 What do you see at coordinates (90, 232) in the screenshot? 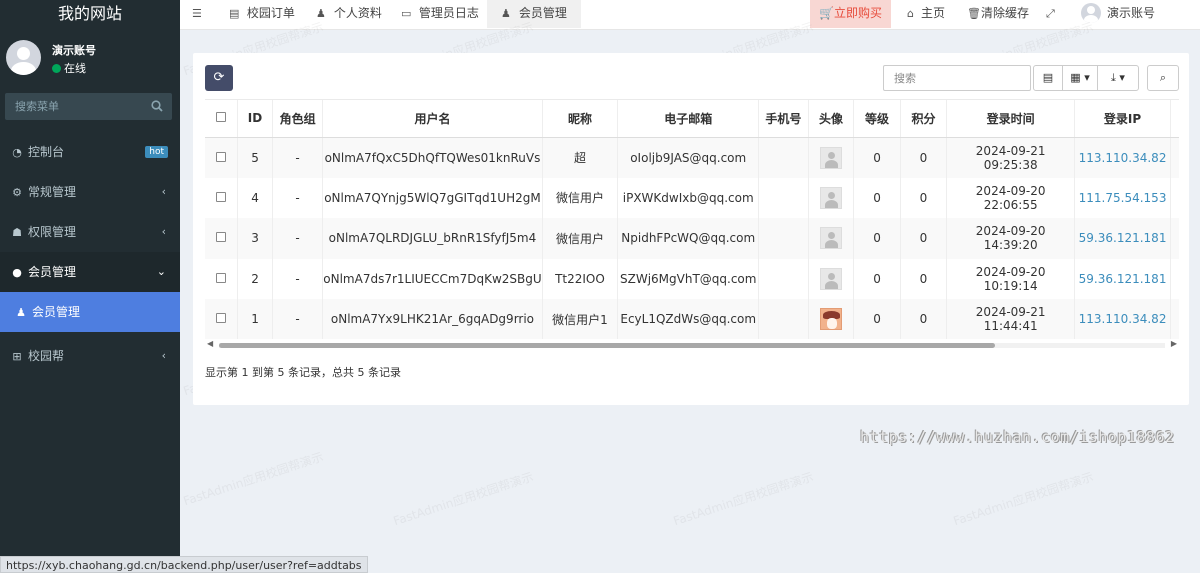
I see `sidebar-item-auth: ☗ 权限管理 ‹` at bounding box center [90, 232].